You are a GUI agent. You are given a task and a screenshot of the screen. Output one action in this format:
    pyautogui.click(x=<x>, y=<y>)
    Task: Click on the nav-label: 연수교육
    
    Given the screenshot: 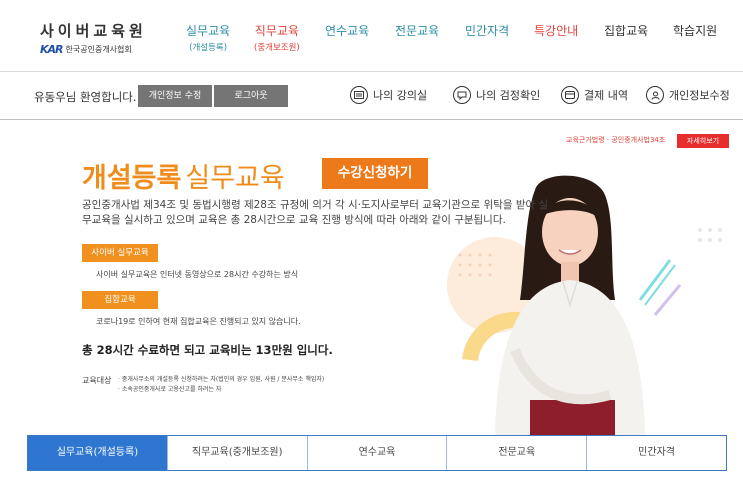 What is the action you would take?
    pyautogui.click(x=347, y=31)
    